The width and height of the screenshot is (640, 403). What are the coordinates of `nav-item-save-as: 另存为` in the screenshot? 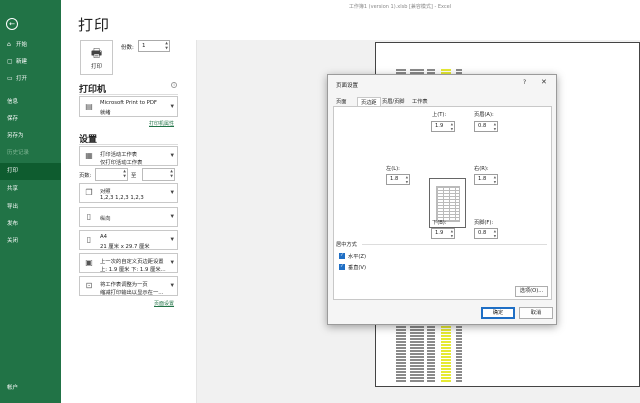 It's located at (30, 136).